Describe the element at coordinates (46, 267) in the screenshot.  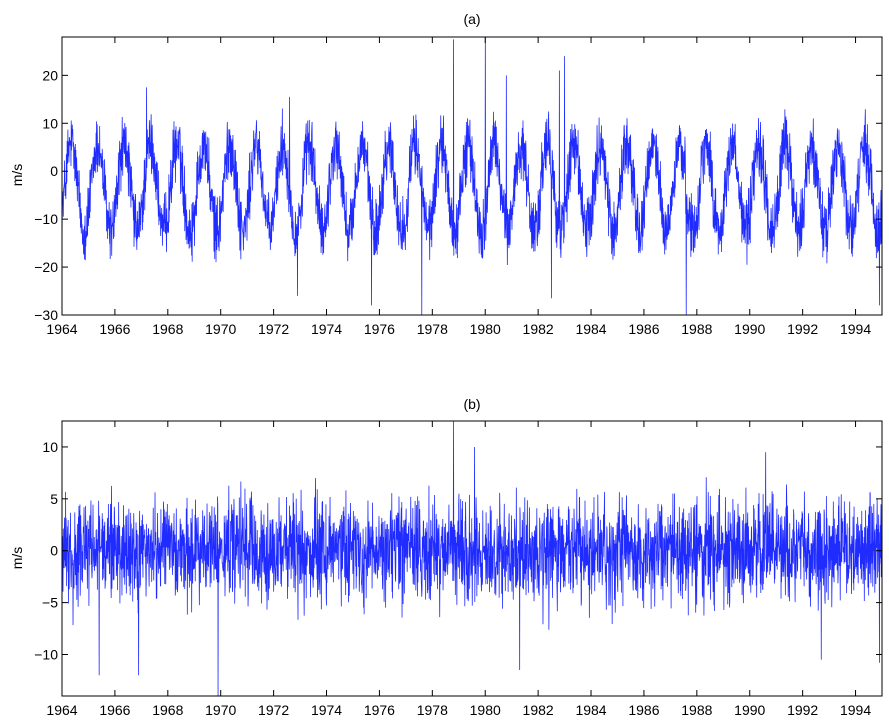
I see `y-tick-label: −20` at that location.